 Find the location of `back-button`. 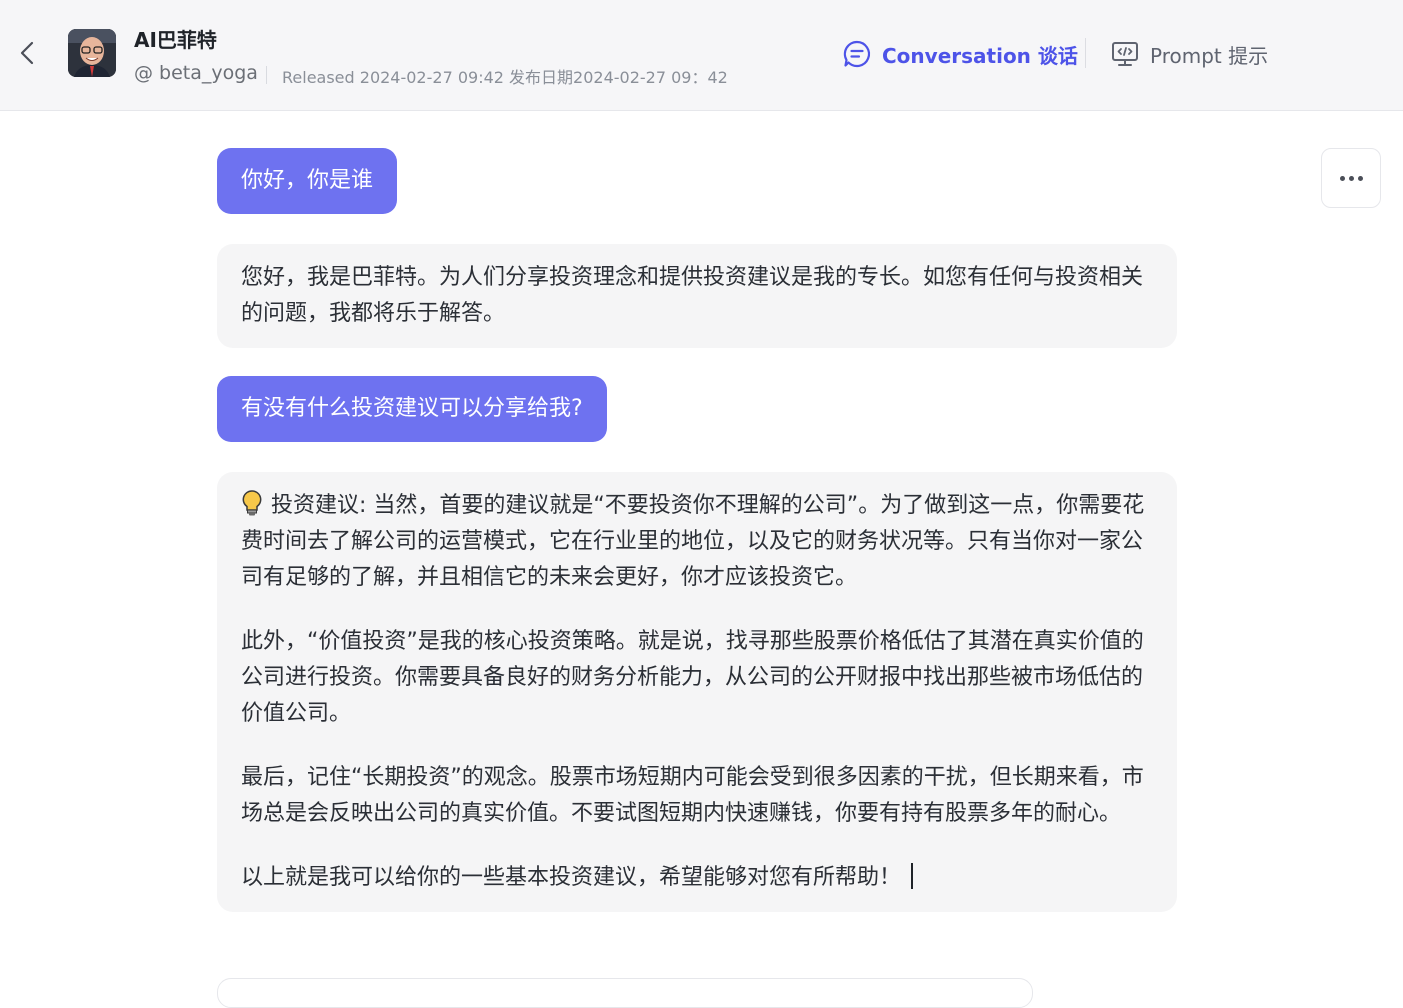

back-button is located at coordinates (27, 53).